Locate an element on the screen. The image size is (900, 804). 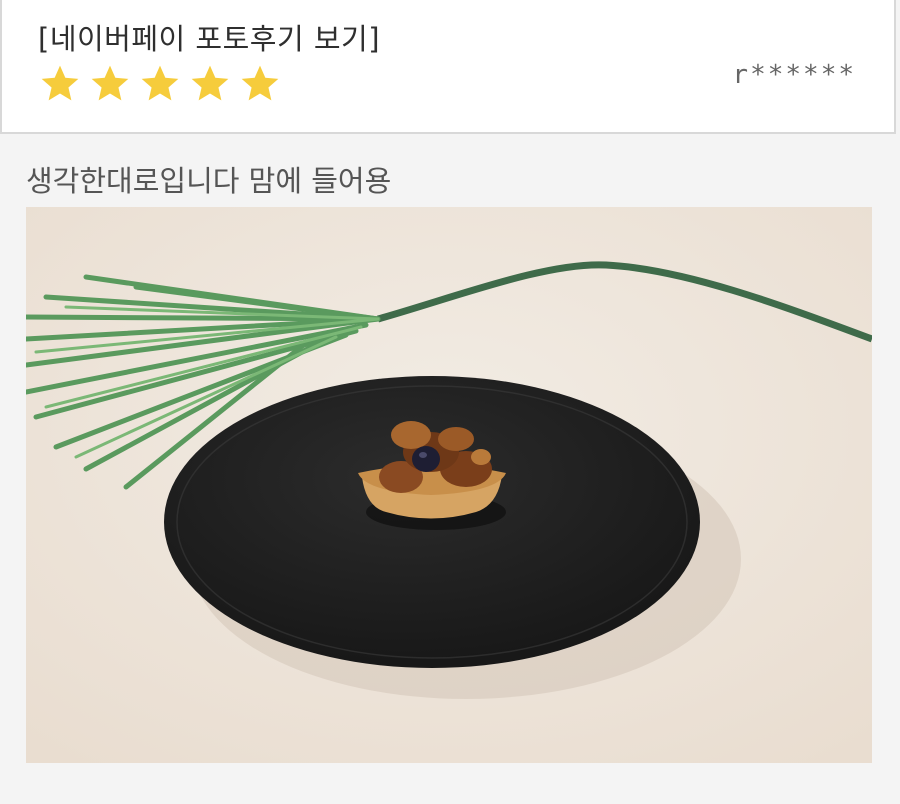
review-text: 생각한대로입니다 맘에 들어용 is located at coordinates (209, 181).